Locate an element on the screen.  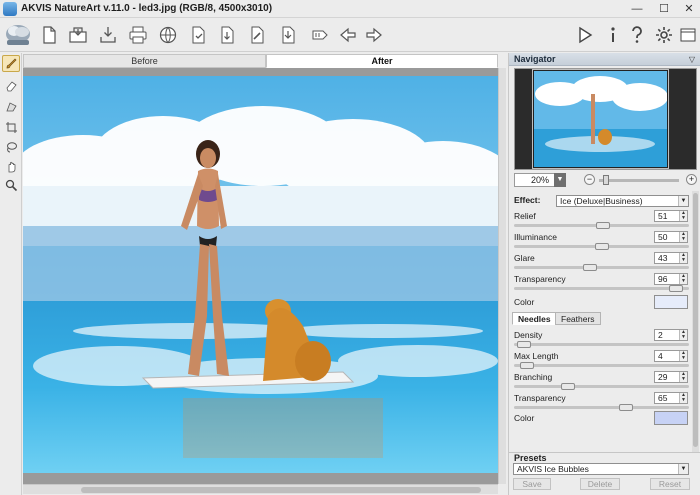
zoom-tool-icon is located at coordinates (11, 185).